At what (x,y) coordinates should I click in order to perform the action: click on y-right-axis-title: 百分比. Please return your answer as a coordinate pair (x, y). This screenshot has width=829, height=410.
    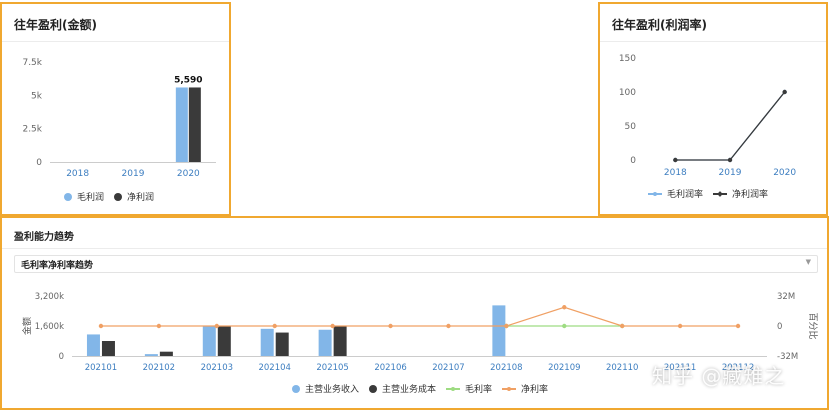
    Looking at the image, I should click on (813, 325).